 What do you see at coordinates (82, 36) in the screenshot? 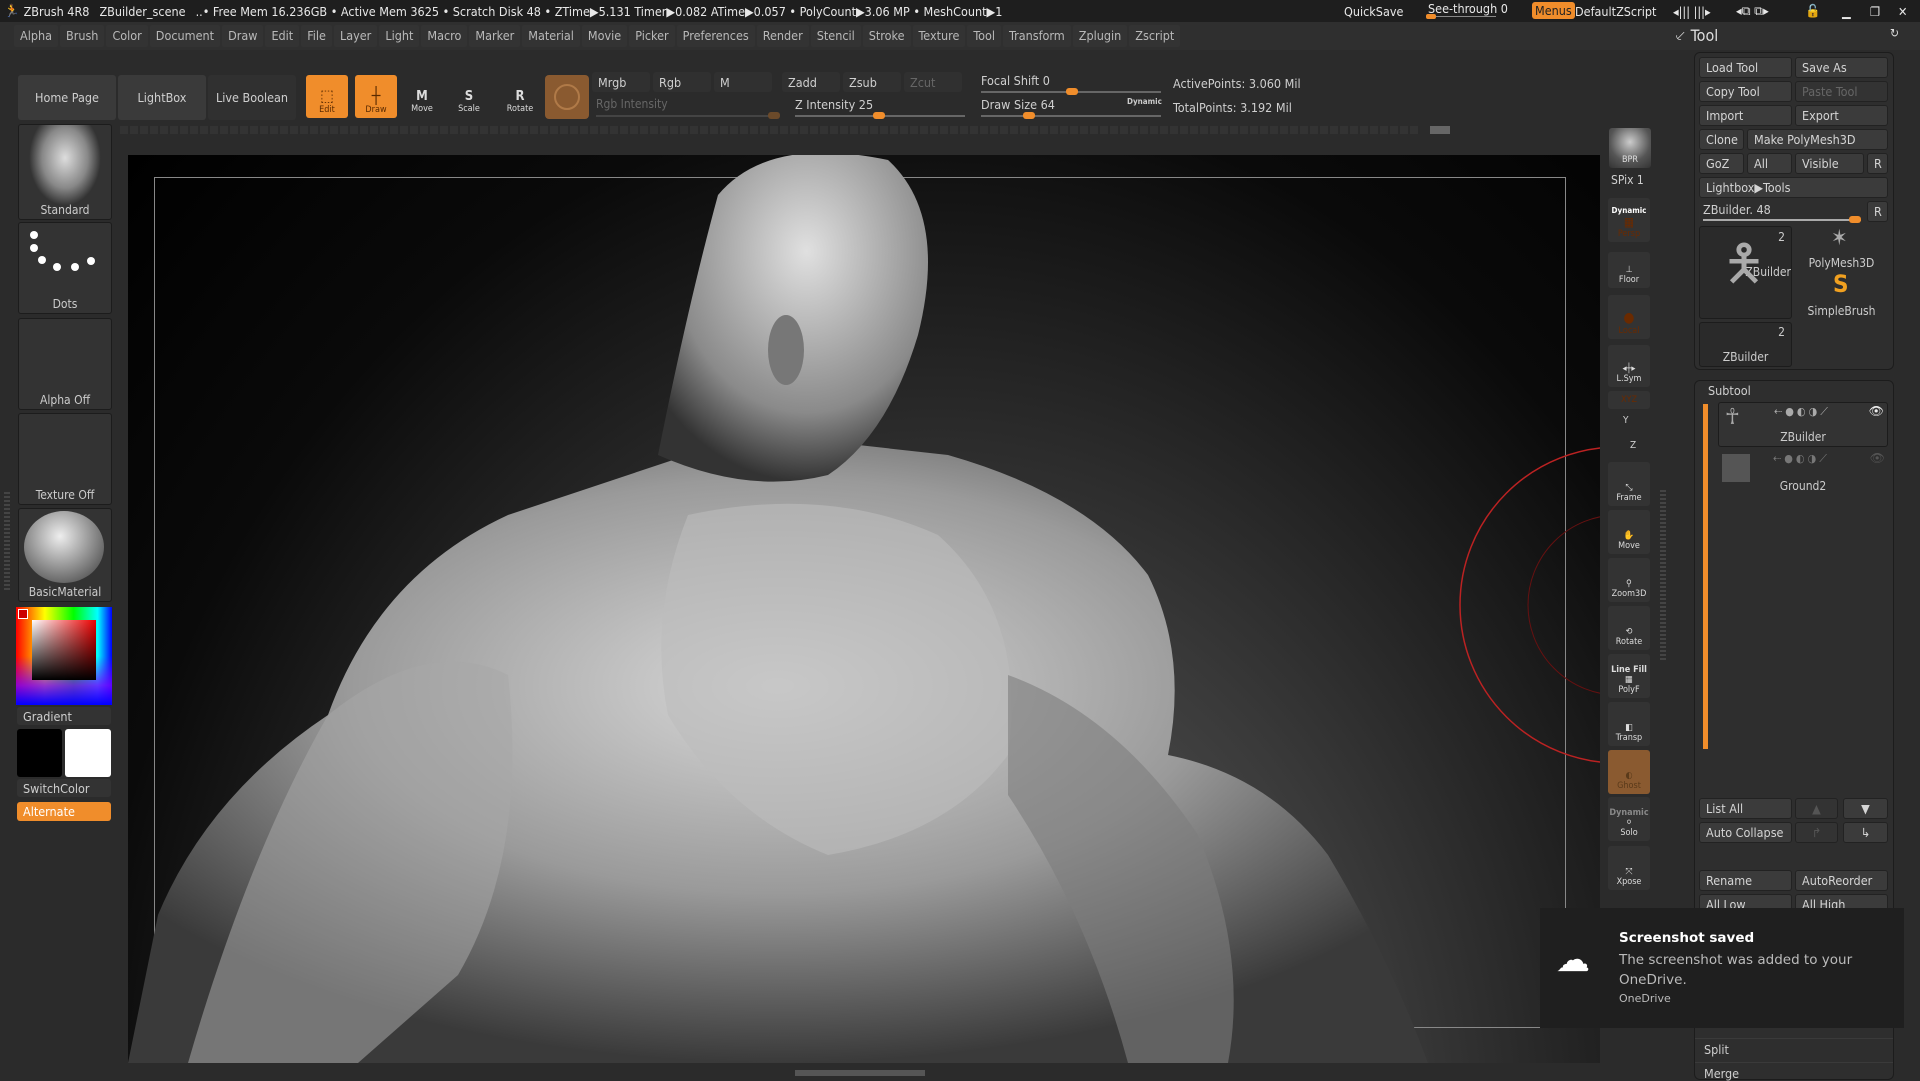
I see `menu-brush: Brush` at bounding box center [82, 36].